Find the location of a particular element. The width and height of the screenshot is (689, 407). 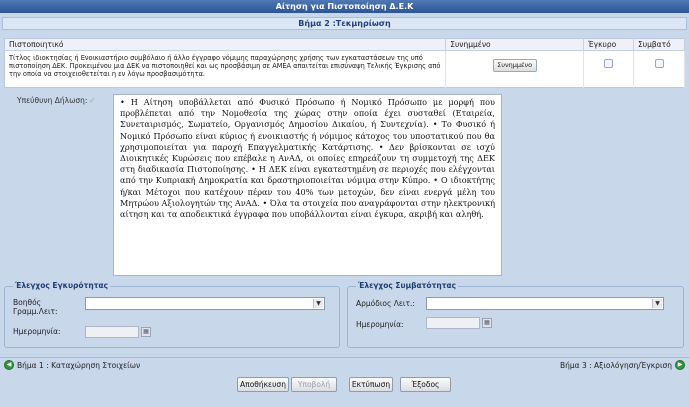

step-title: Βήμα 2 :Τεκμηρίωση is located at coordinates (344, 23).